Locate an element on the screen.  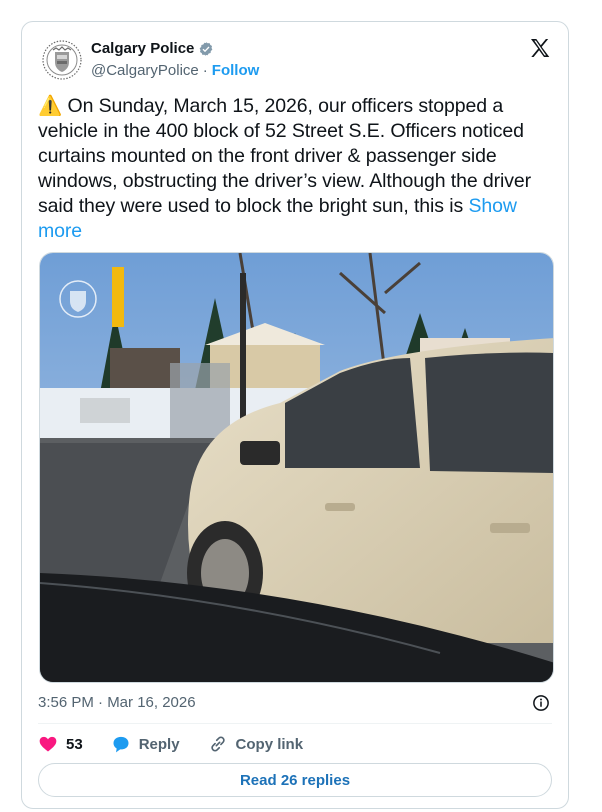
warning-emoji: ⚠️ is located at coordinates (50, 106).